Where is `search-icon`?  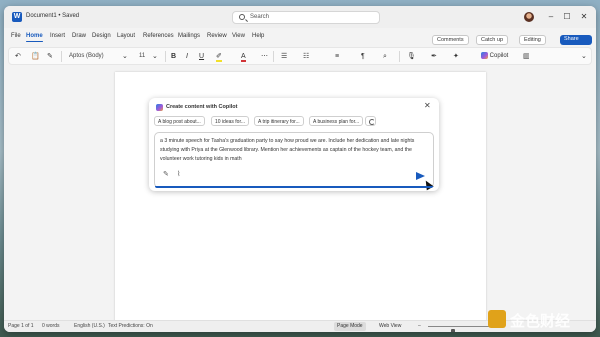 search-icon is located at coordinates (242, 17).